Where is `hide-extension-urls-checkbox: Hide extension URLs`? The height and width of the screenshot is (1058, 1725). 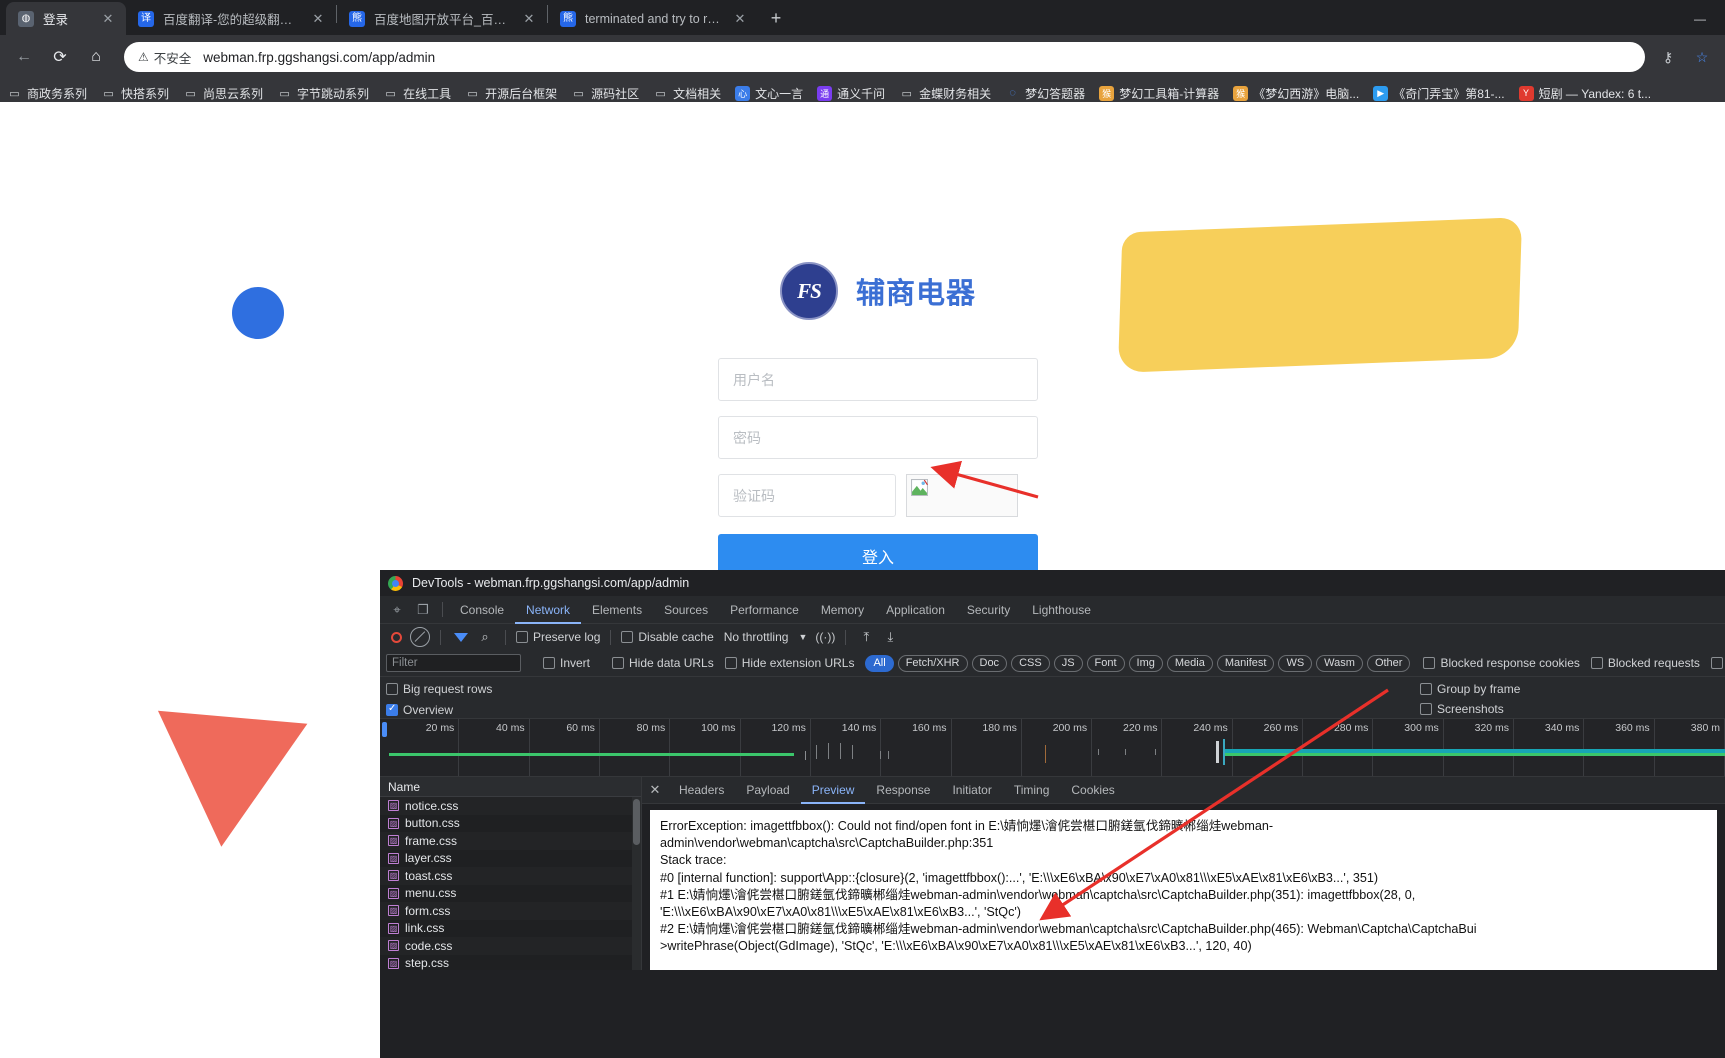 hide-extension-urls-checkbox: Hide extension URLs is located at coordinates (789, 663).